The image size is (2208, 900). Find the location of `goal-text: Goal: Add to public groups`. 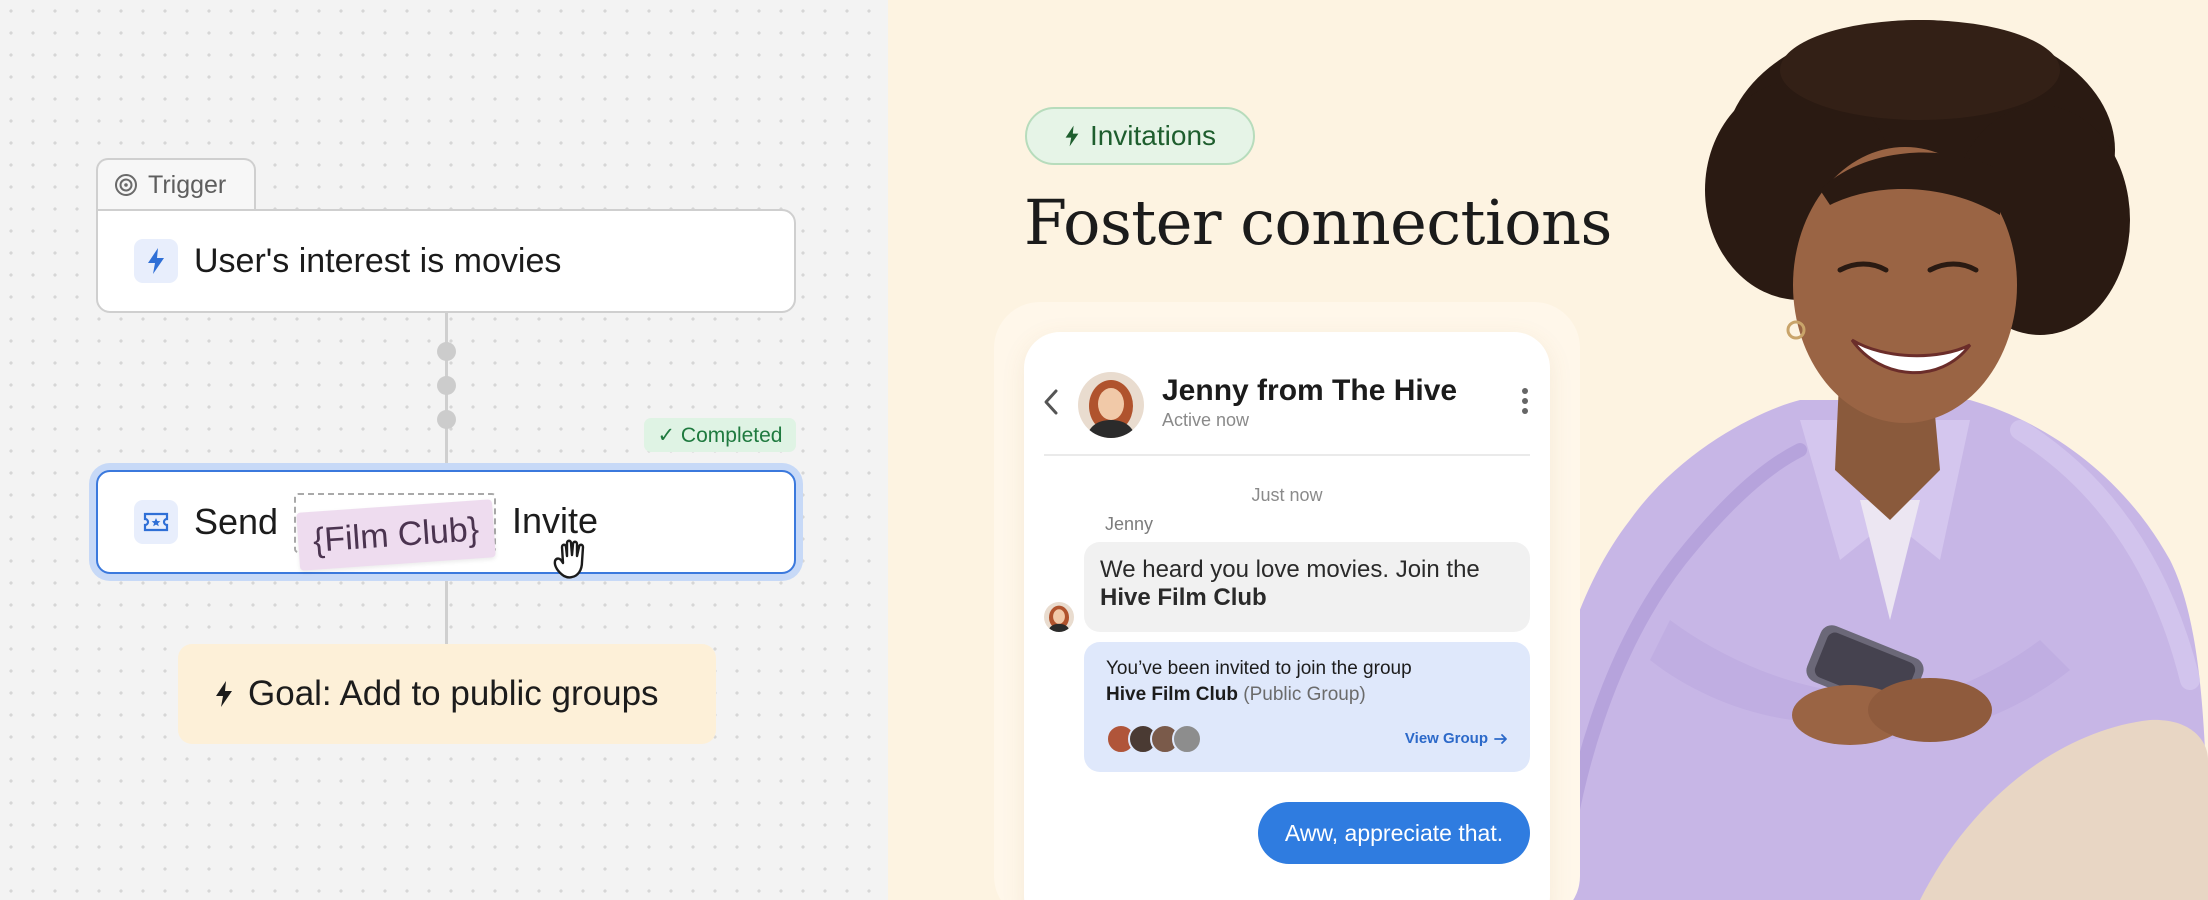

goal-text: Goal: Add to public groups is located at coordinates (453, 693).